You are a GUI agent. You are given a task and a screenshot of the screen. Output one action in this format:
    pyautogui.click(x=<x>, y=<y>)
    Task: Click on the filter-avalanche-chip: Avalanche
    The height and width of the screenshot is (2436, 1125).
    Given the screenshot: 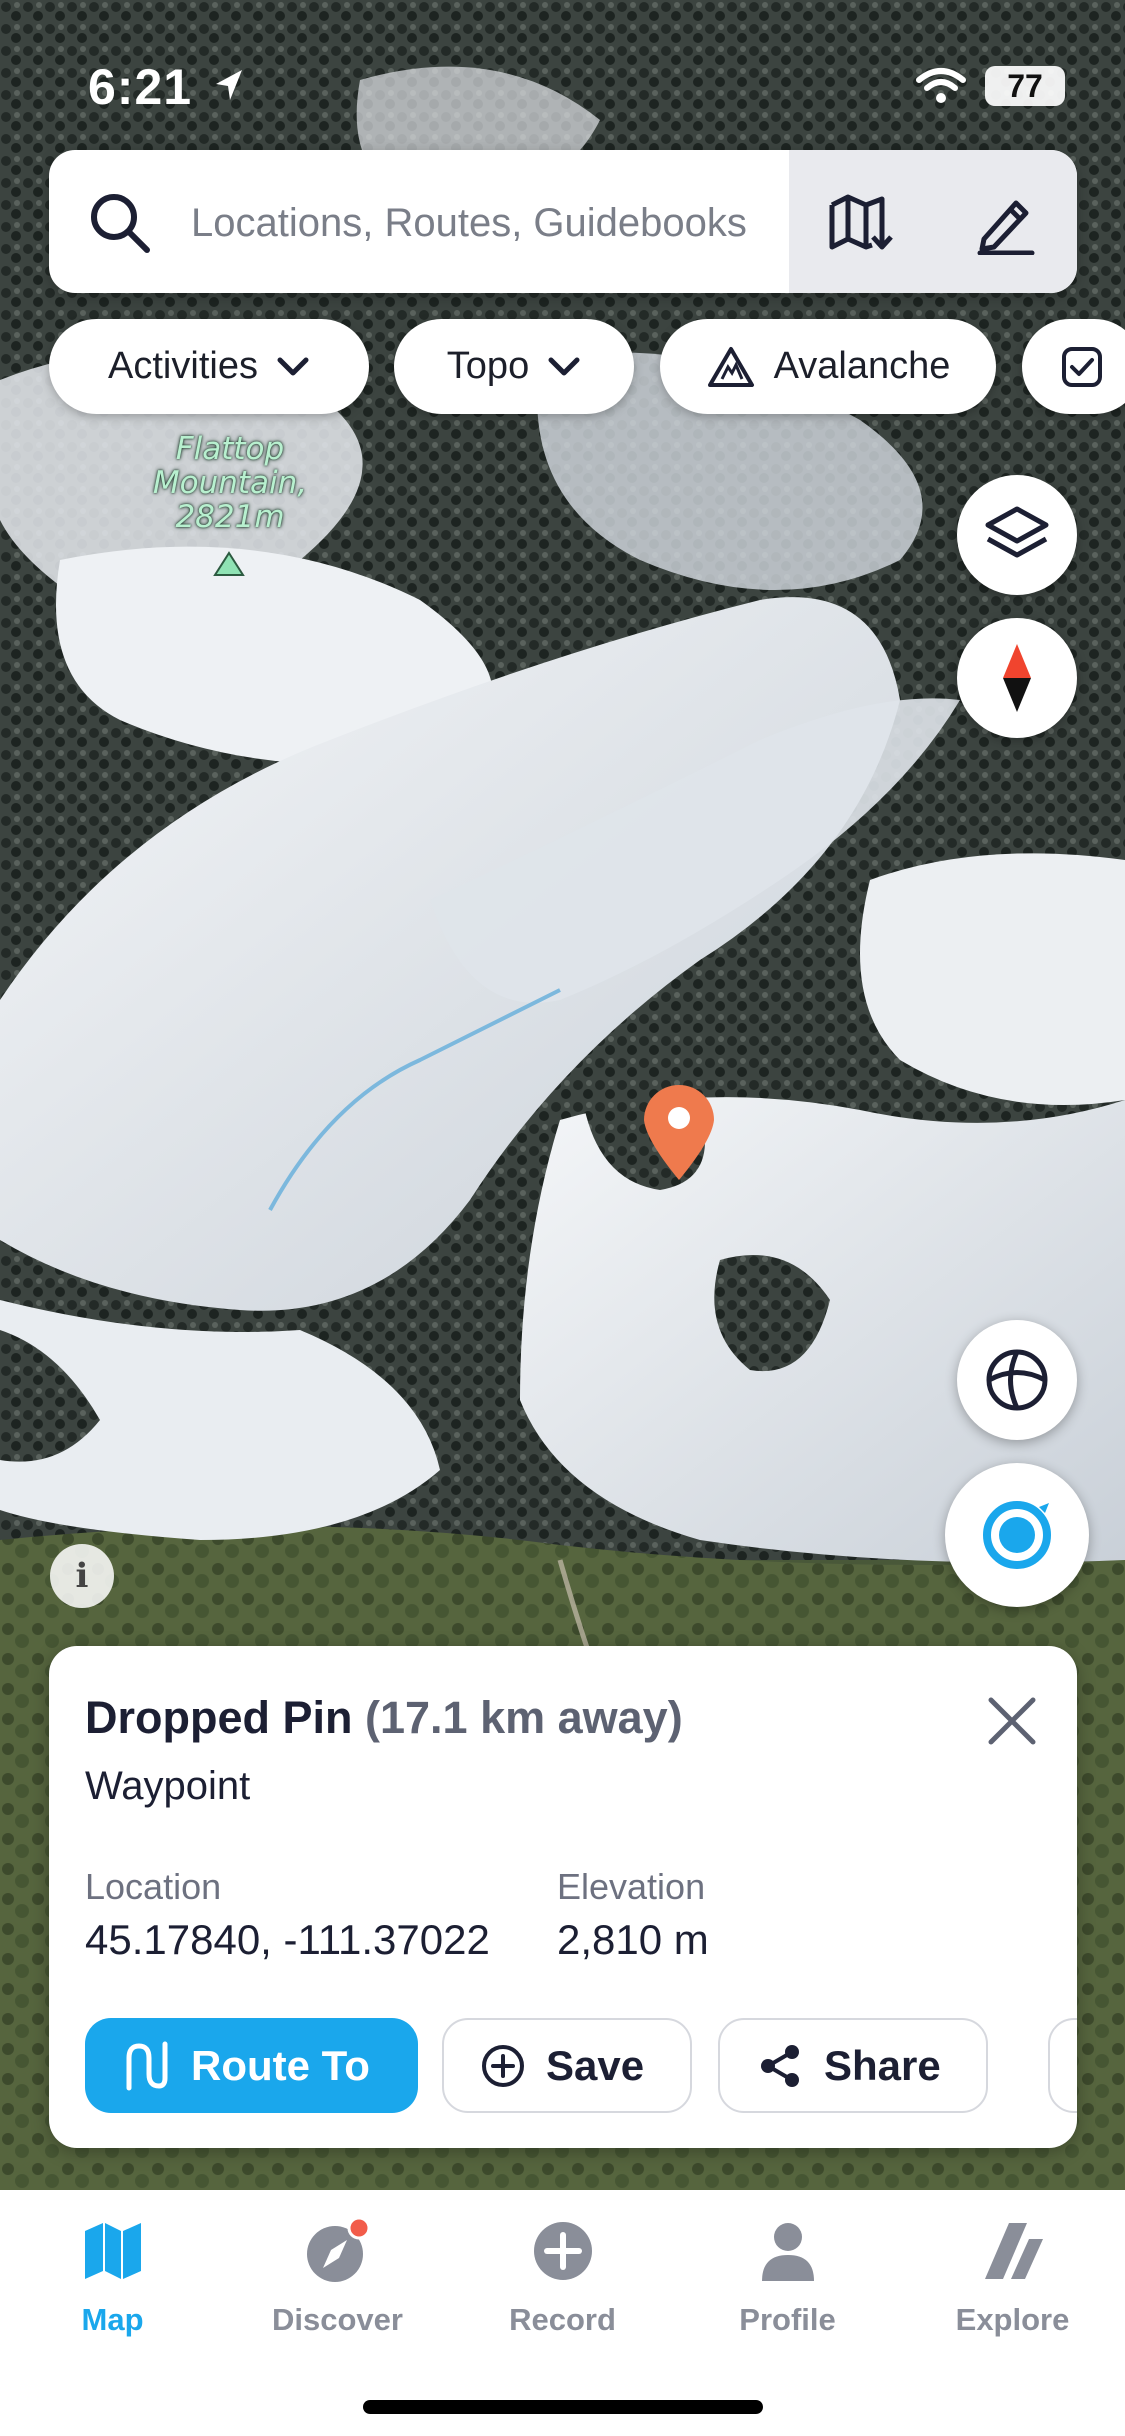 What is the action you would take?
    pyautogui.click(x=828, y=366)
    